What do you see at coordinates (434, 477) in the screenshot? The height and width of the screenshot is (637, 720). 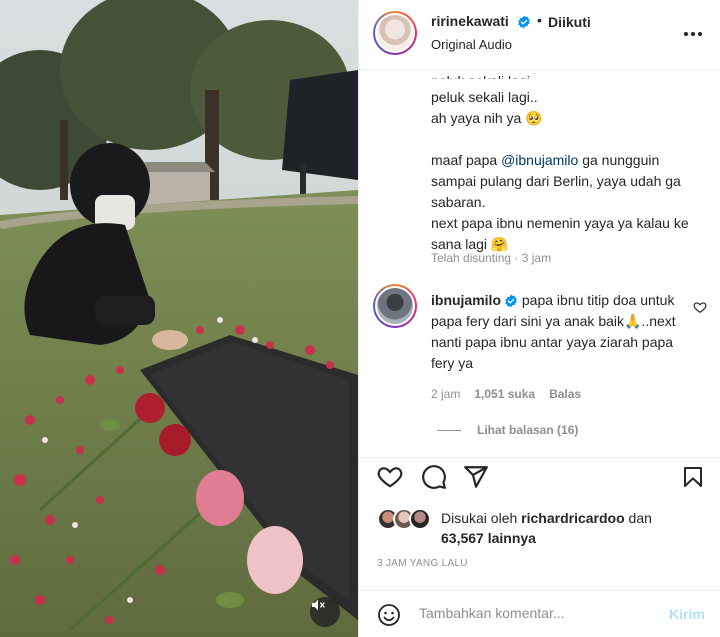 I see `comment-bubble-icon` at bounding box center [434, 477].